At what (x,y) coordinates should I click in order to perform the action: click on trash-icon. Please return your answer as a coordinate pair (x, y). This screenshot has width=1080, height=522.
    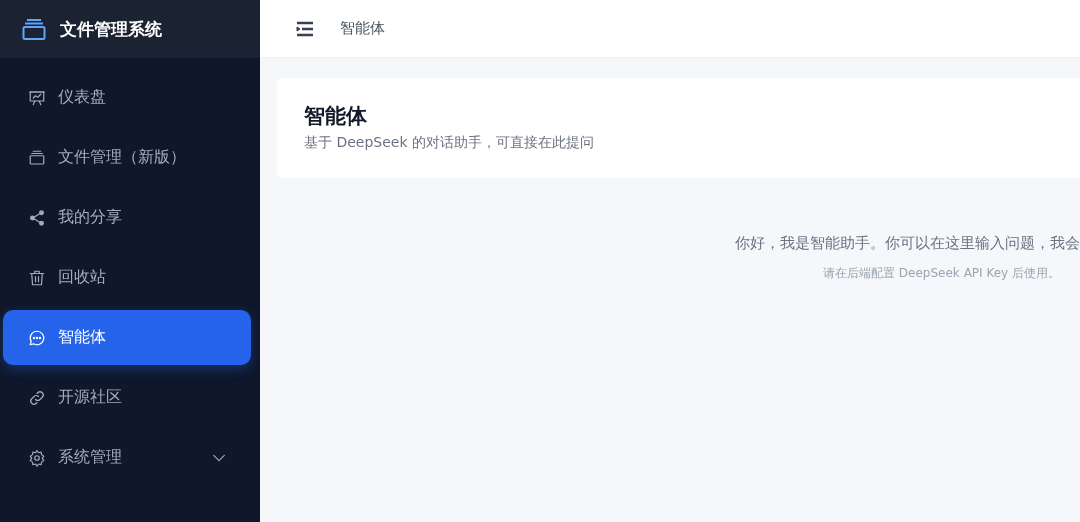
    Looking at the image, I should click on (37, 277).